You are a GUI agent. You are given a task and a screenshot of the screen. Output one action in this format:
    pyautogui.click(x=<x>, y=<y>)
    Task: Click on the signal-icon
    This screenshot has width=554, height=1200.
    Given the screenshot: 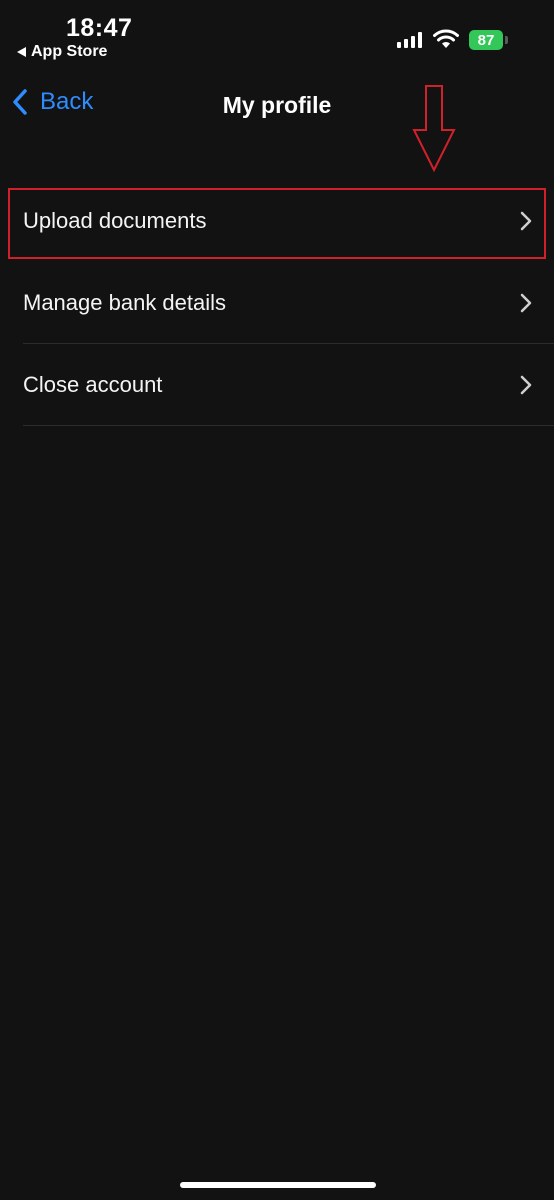 What is the action you would take?
    pyautogui.click(x=409, y=40)
    